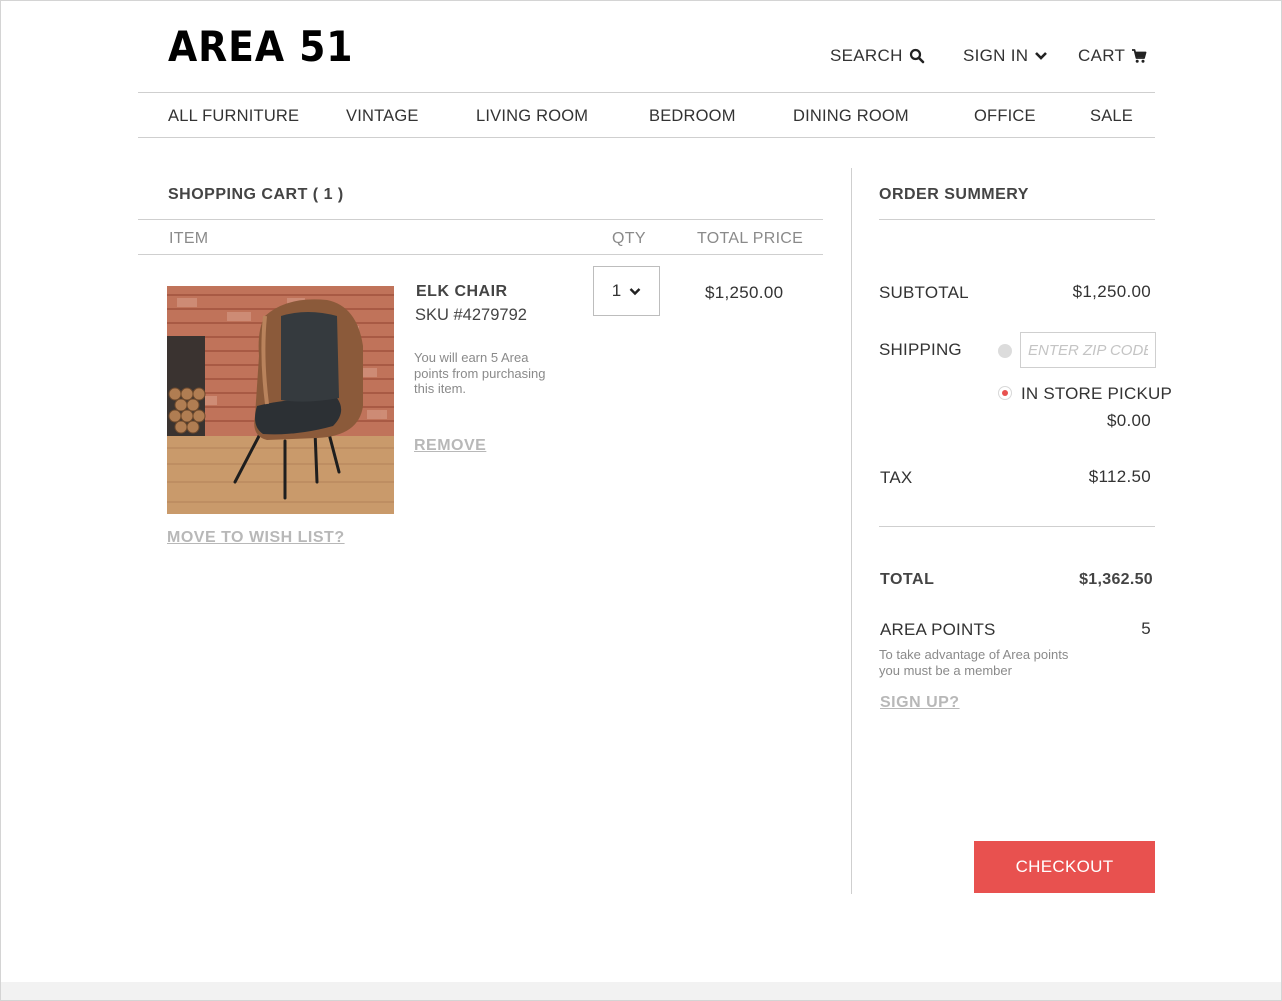 Image resolution: width=1282 pixels, height=1001 pixels. I want to click on cart-label: CART, so click(1102, 55).